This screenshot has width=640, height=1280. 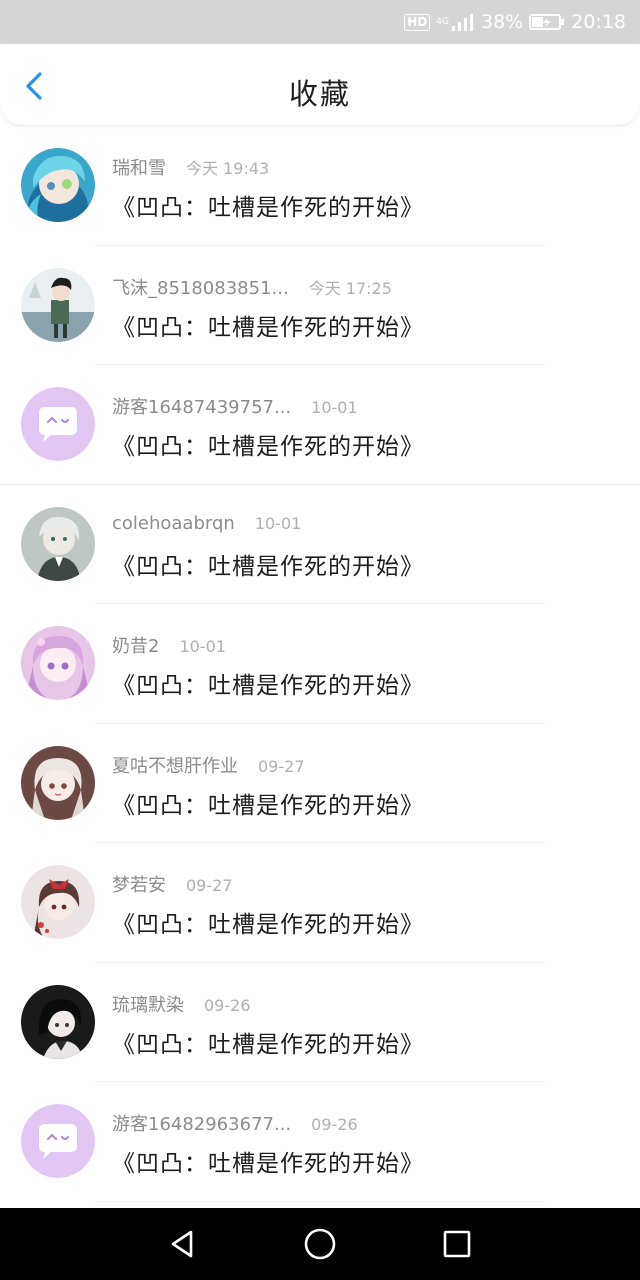 I want to click on network-type: 4G, so click(x=442, y=21).